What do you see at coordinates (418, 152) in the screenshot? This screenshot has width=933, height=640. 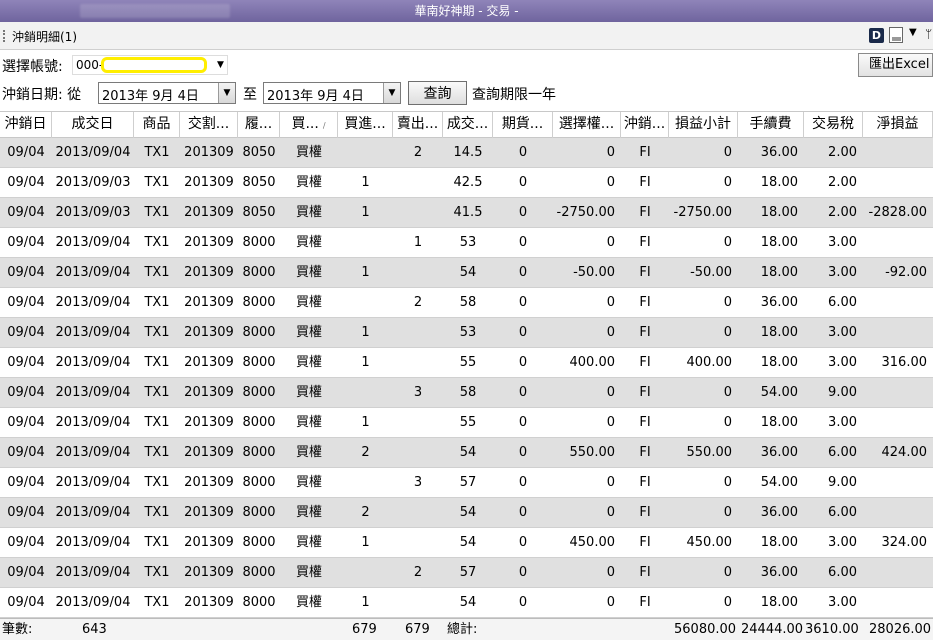 I see `cell-sell-qty: 2` at bounding box center [418, 152].